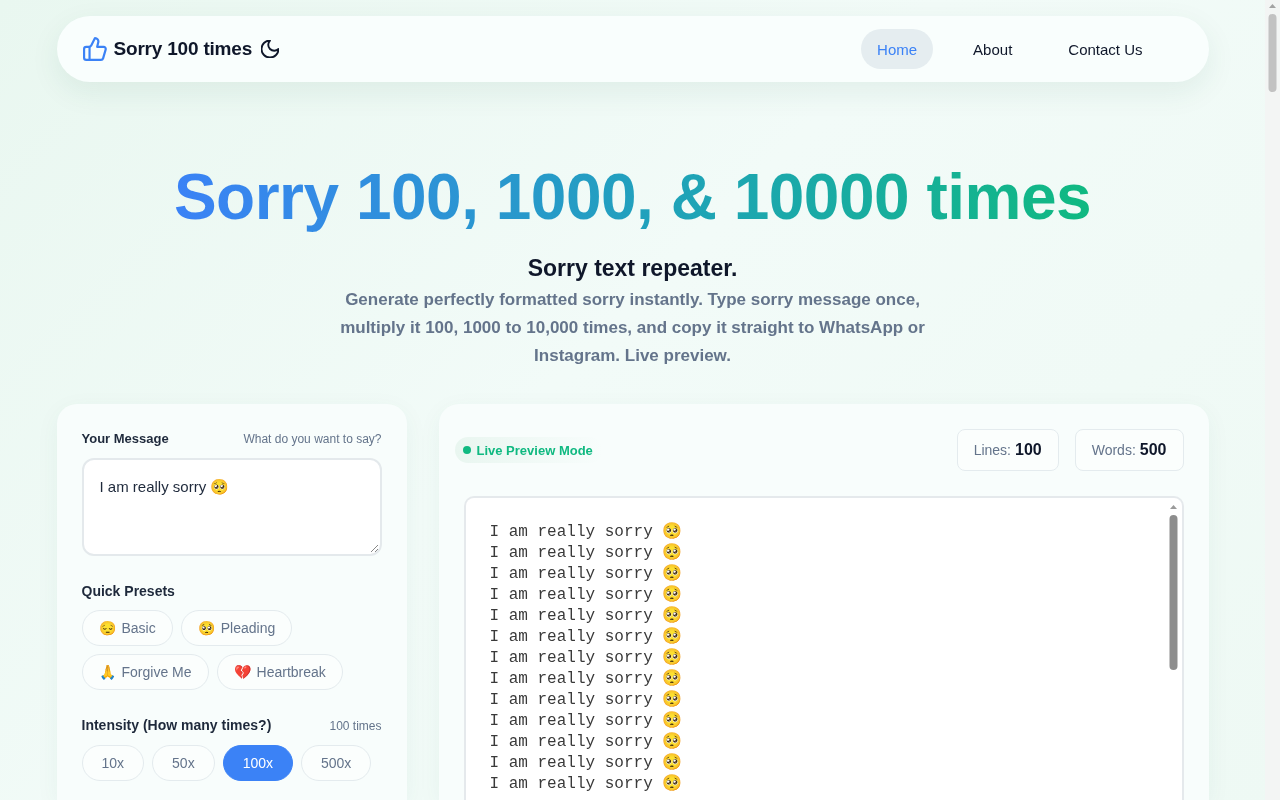 This screenshot has height=800, width=1280. What do you see at coordinates (183, 763) in the screenshot?
I see `intensity-option: 50x` at bounding box center [183, 763].